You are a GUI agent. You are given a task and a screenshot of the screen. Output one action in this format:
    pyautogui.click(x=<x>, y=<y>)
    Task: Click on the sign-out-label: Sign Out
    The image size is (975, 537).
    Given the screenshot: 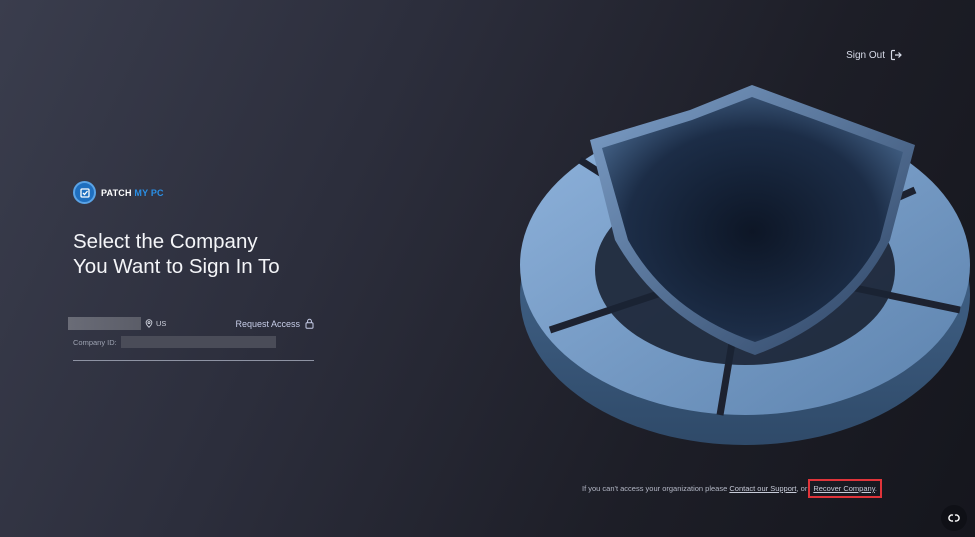 What is the action you would take?
    pyautogui.click(x=865, y=55)
    